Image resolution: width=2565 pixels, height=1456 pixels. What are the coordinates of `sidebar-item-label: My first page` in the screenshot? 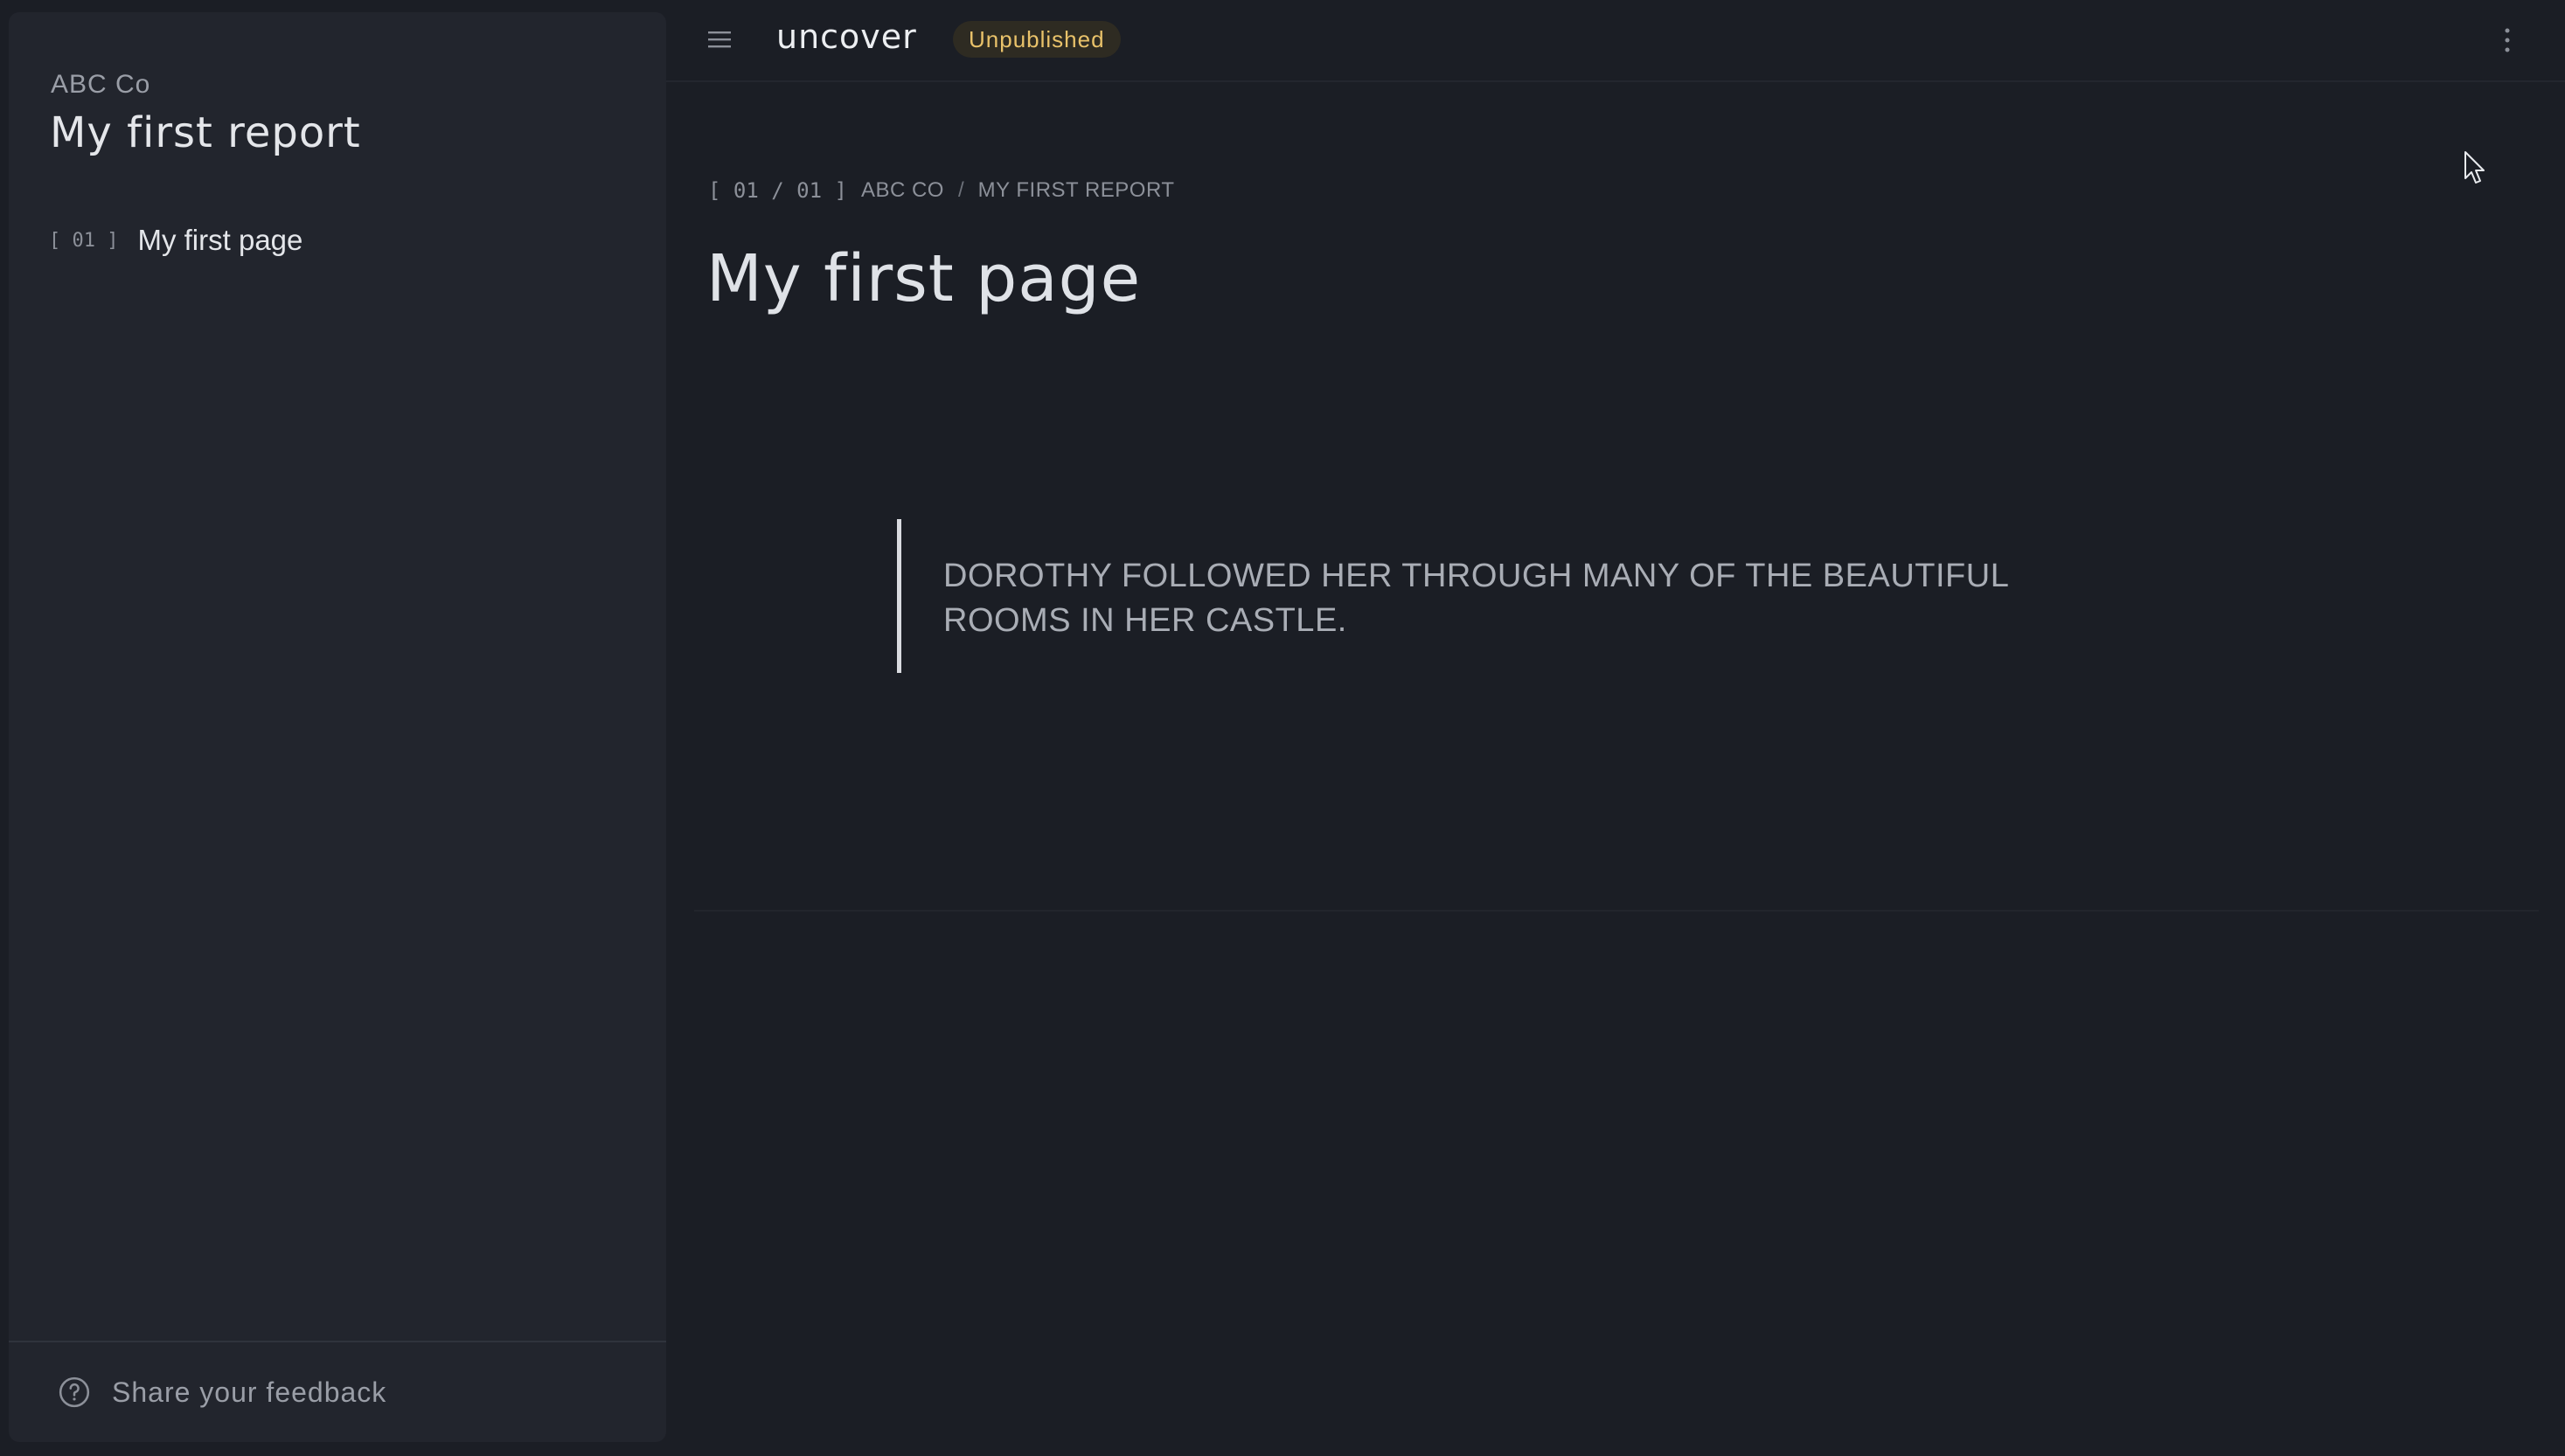 It's located at (220, 240).